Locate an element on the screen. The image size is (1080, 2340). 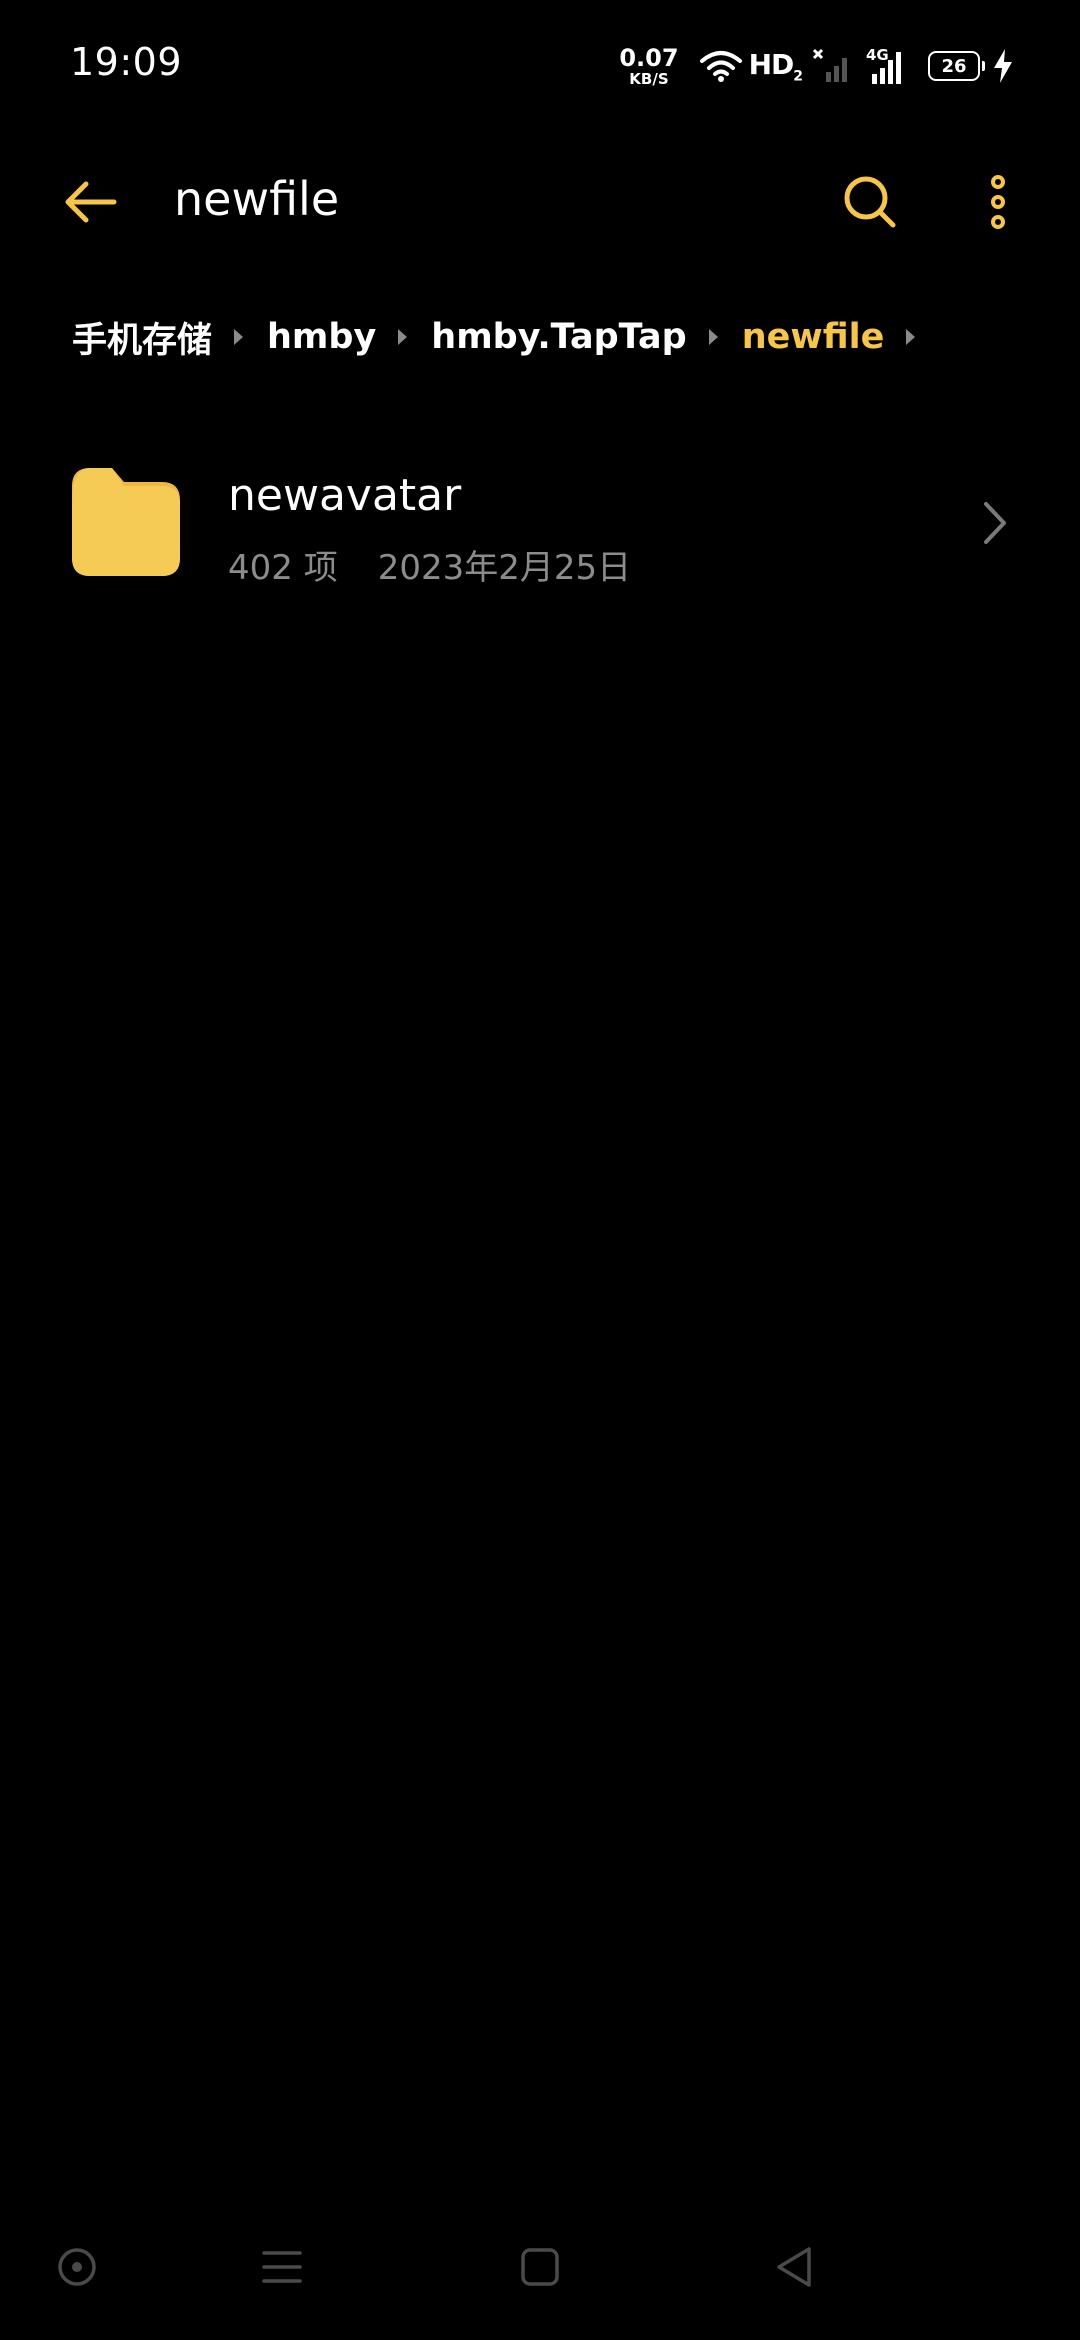
network-speed-value: 0.07 is located at coordinates (649, 57).